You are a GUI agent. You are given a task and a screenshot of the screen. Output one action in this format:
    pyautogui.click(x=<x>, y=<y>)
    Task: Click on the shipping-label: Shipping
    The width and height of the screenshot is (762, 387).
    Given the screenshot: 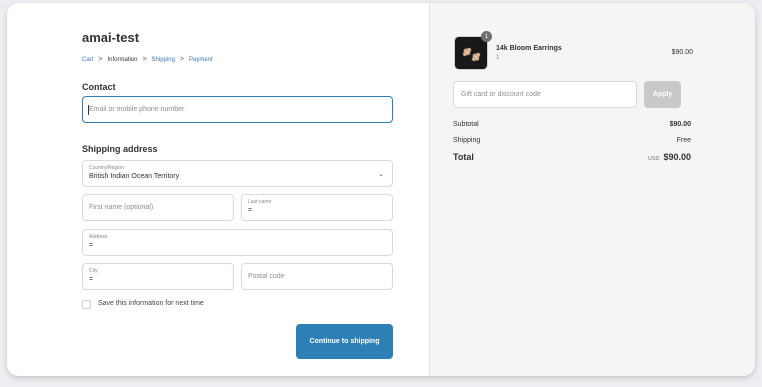 What is the action you would take?
    pyautogui.click(x=467, y=140)
    